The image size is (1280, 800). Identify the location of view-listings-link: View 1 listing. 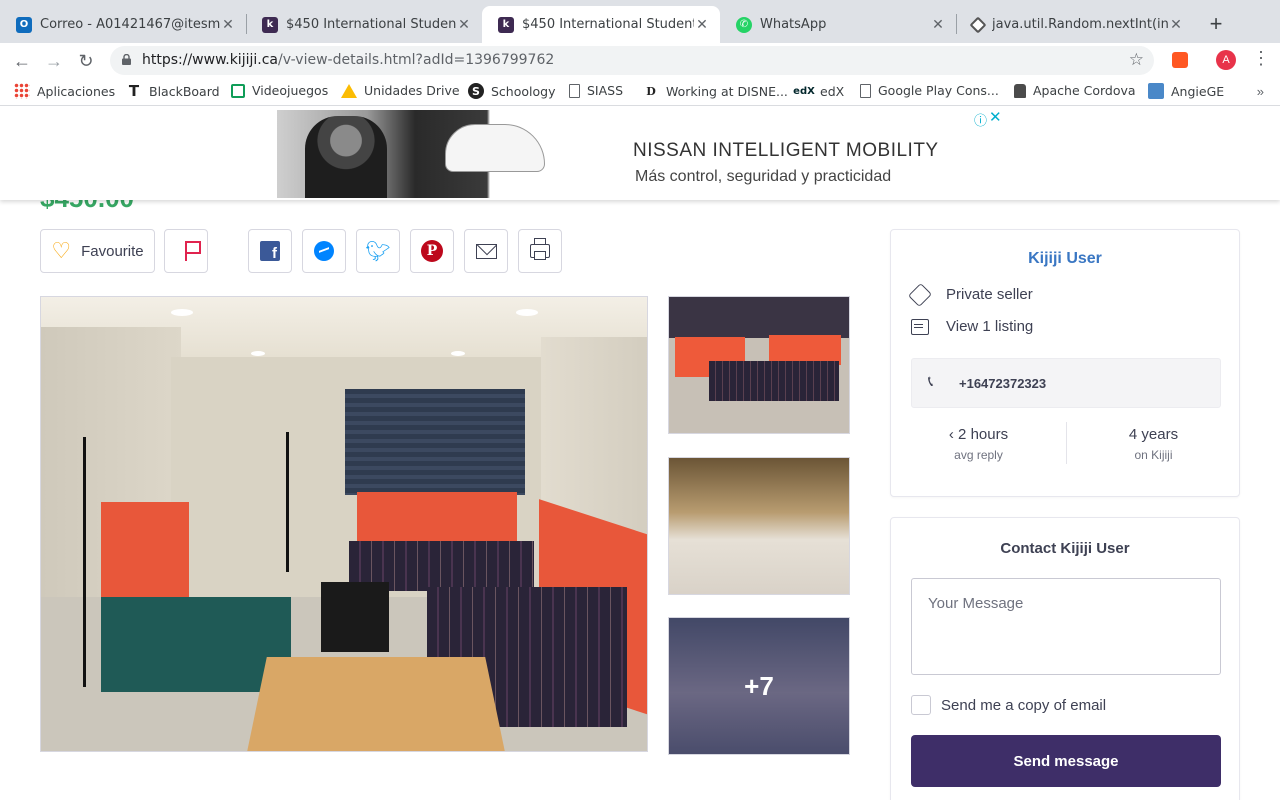
(972, 326).